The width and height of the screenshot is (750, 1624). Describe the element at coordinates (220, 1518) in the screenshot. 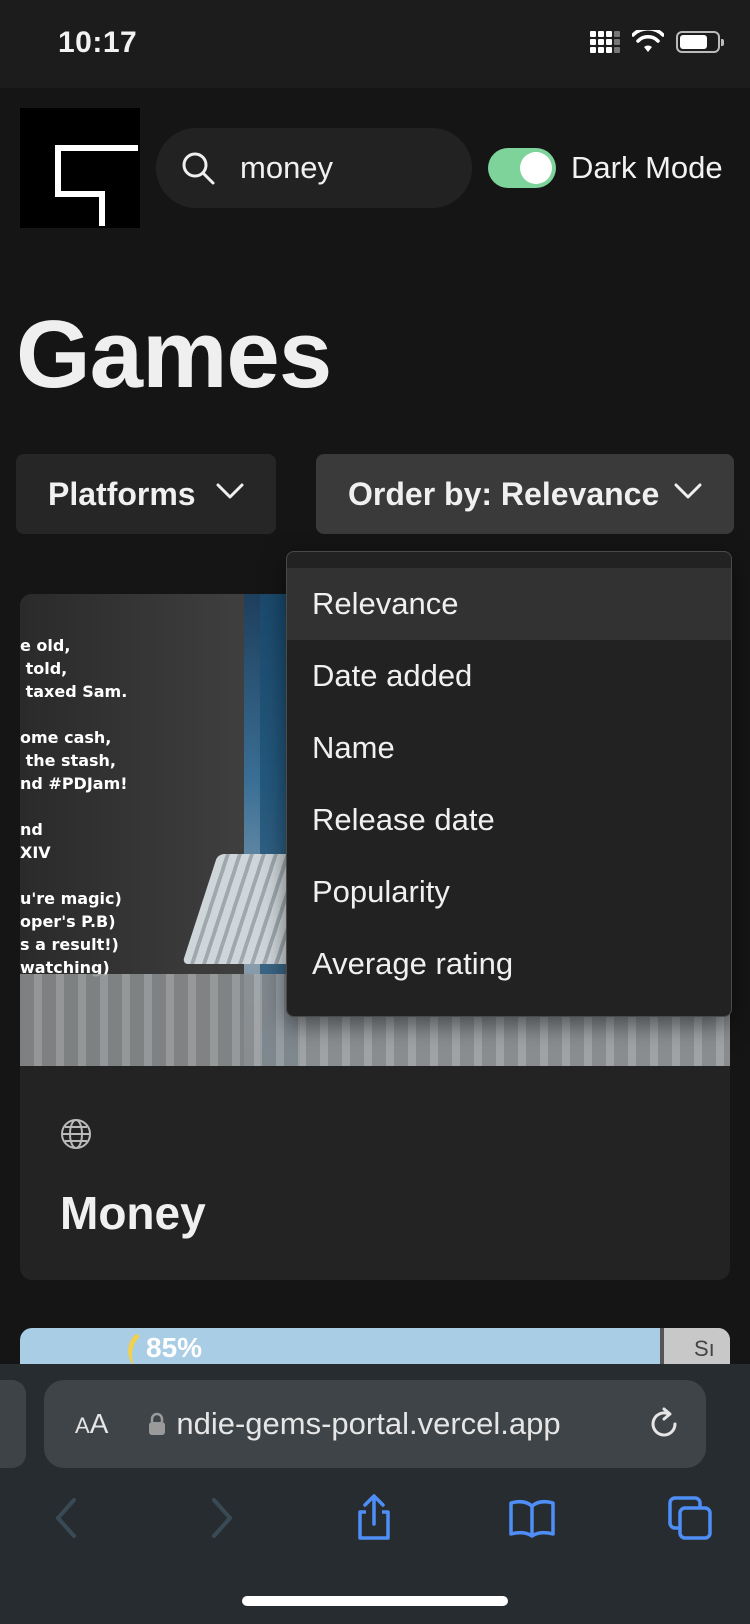

I see `forward-icon` at that location.